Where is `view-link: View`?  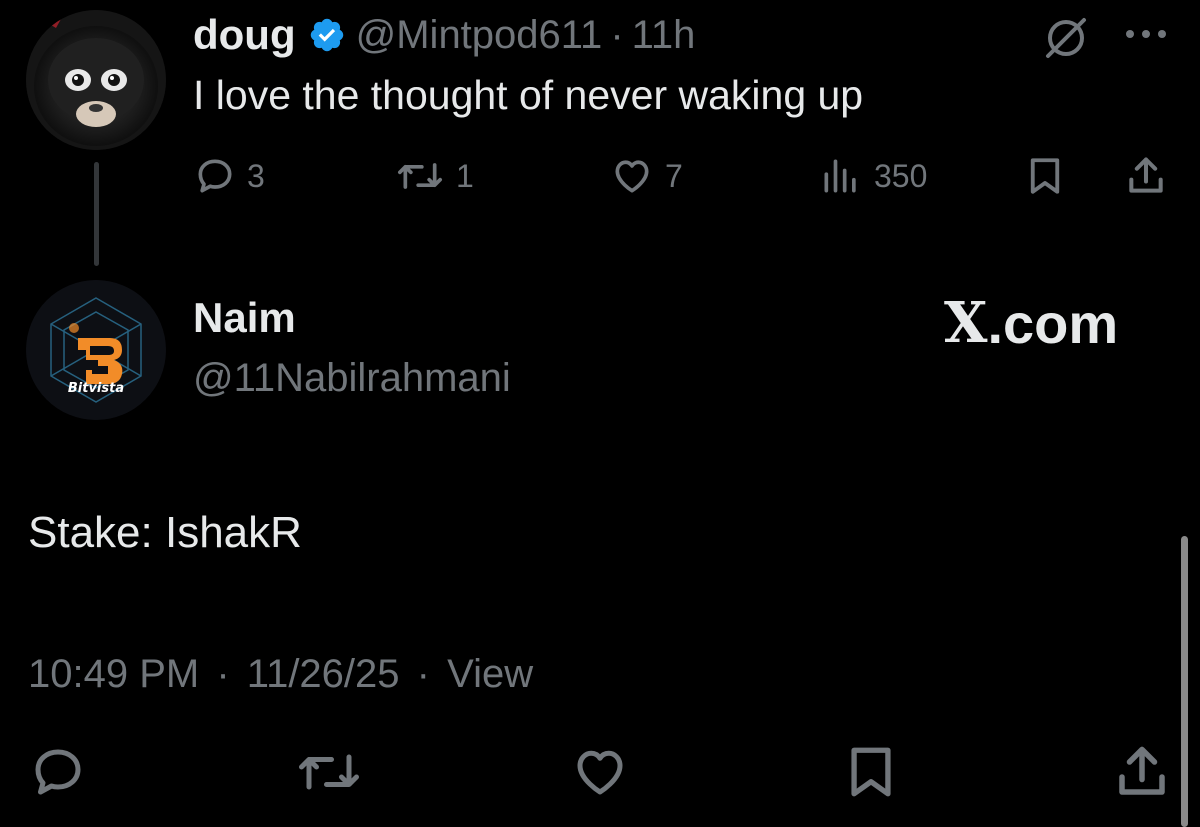 view-link: View is located at coordinates (490, 674).